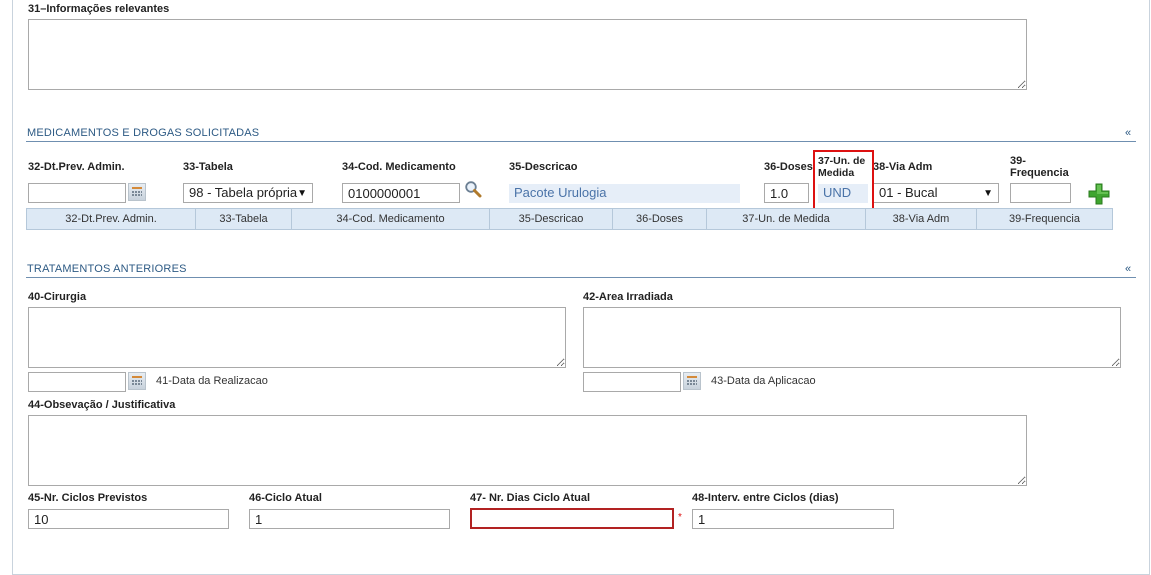  What do you see at coordinates (77, 193) in the screenshot?
I see `dt-prev-input` at bounding box center [77, 193].